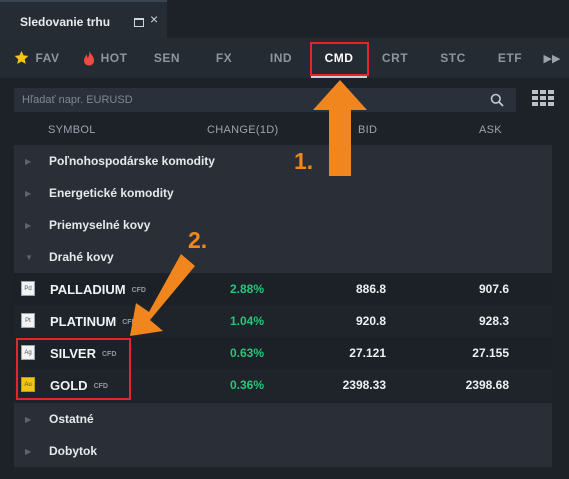 The image size is (569, 479). I want to click on ask-value: 27.155, so click(490, 353).